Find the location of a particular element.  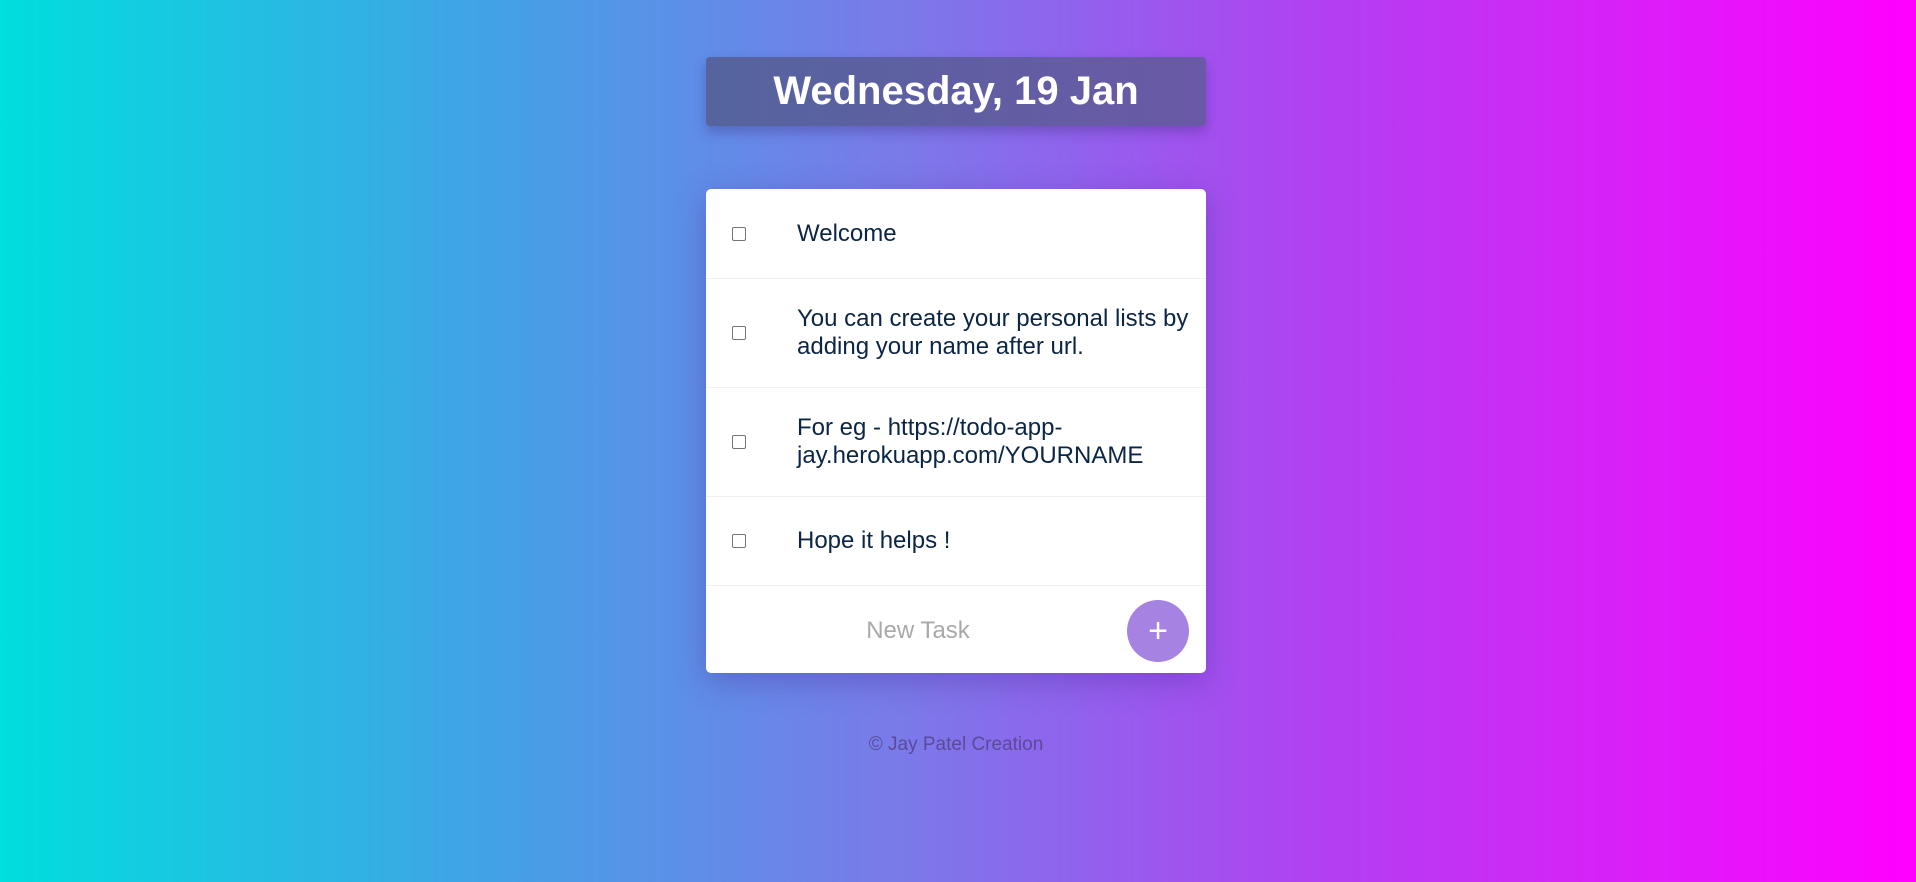

task-text: Welcome is located at coordinates (847, 233).